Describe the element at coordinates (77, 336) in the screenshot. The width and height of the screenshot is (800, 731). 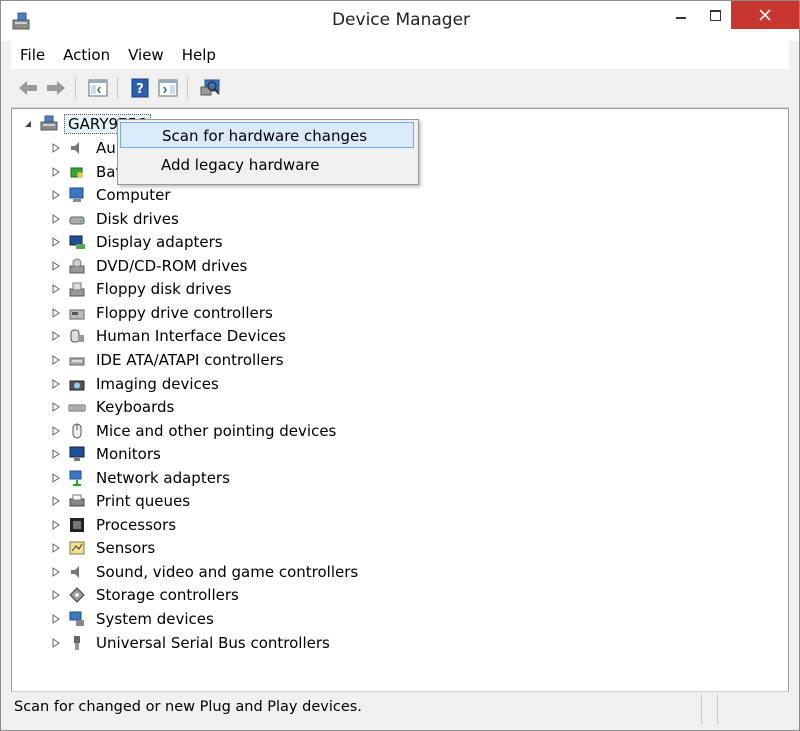
I see `hid-icon` at that location.